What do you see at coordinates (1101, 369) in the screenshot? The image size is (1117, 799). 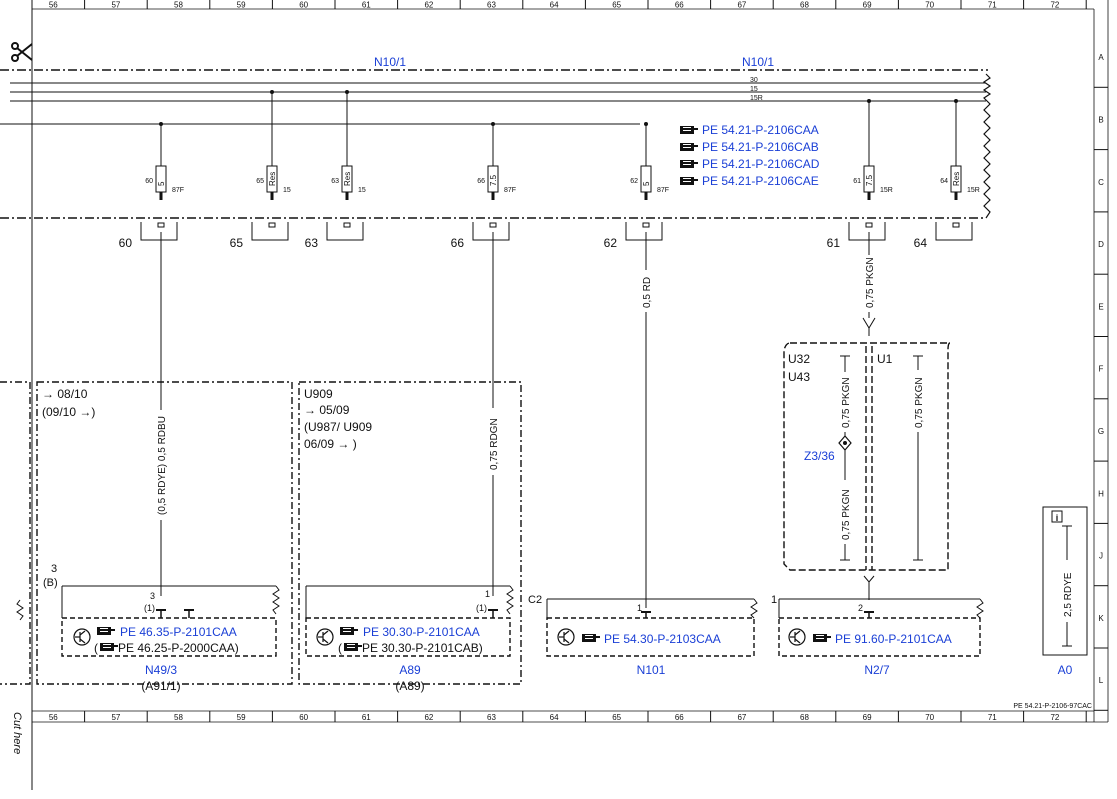 I see `grid-row-label: F` at bounding box center [1101, 369].